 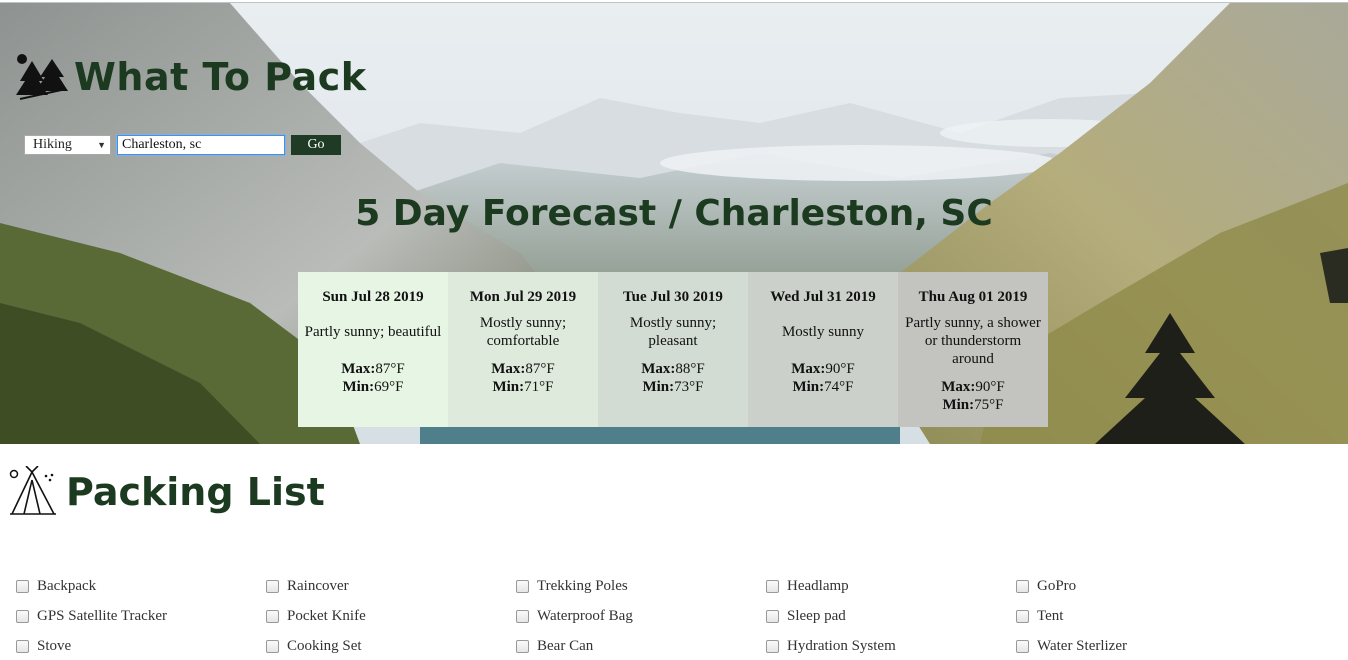 I want to click on tent-icon, so click(x=32, y=490).